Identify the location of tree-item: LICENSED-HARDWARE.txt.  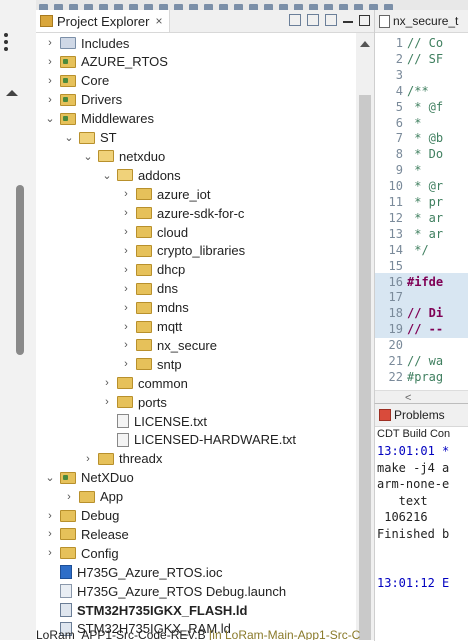
(198, 440).